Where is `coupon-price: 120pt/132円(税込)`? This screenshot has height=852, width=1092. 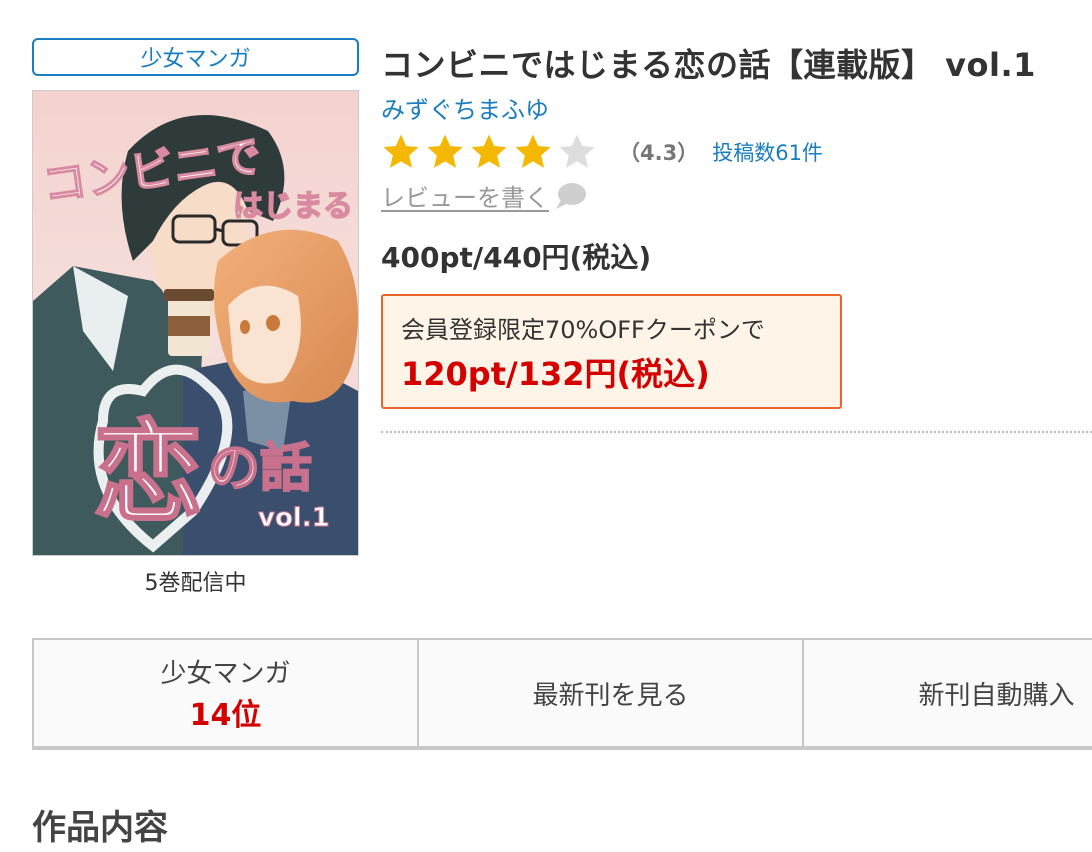 coupon-price: 120pt/132円(税込) is located at coordinates (555, 374).